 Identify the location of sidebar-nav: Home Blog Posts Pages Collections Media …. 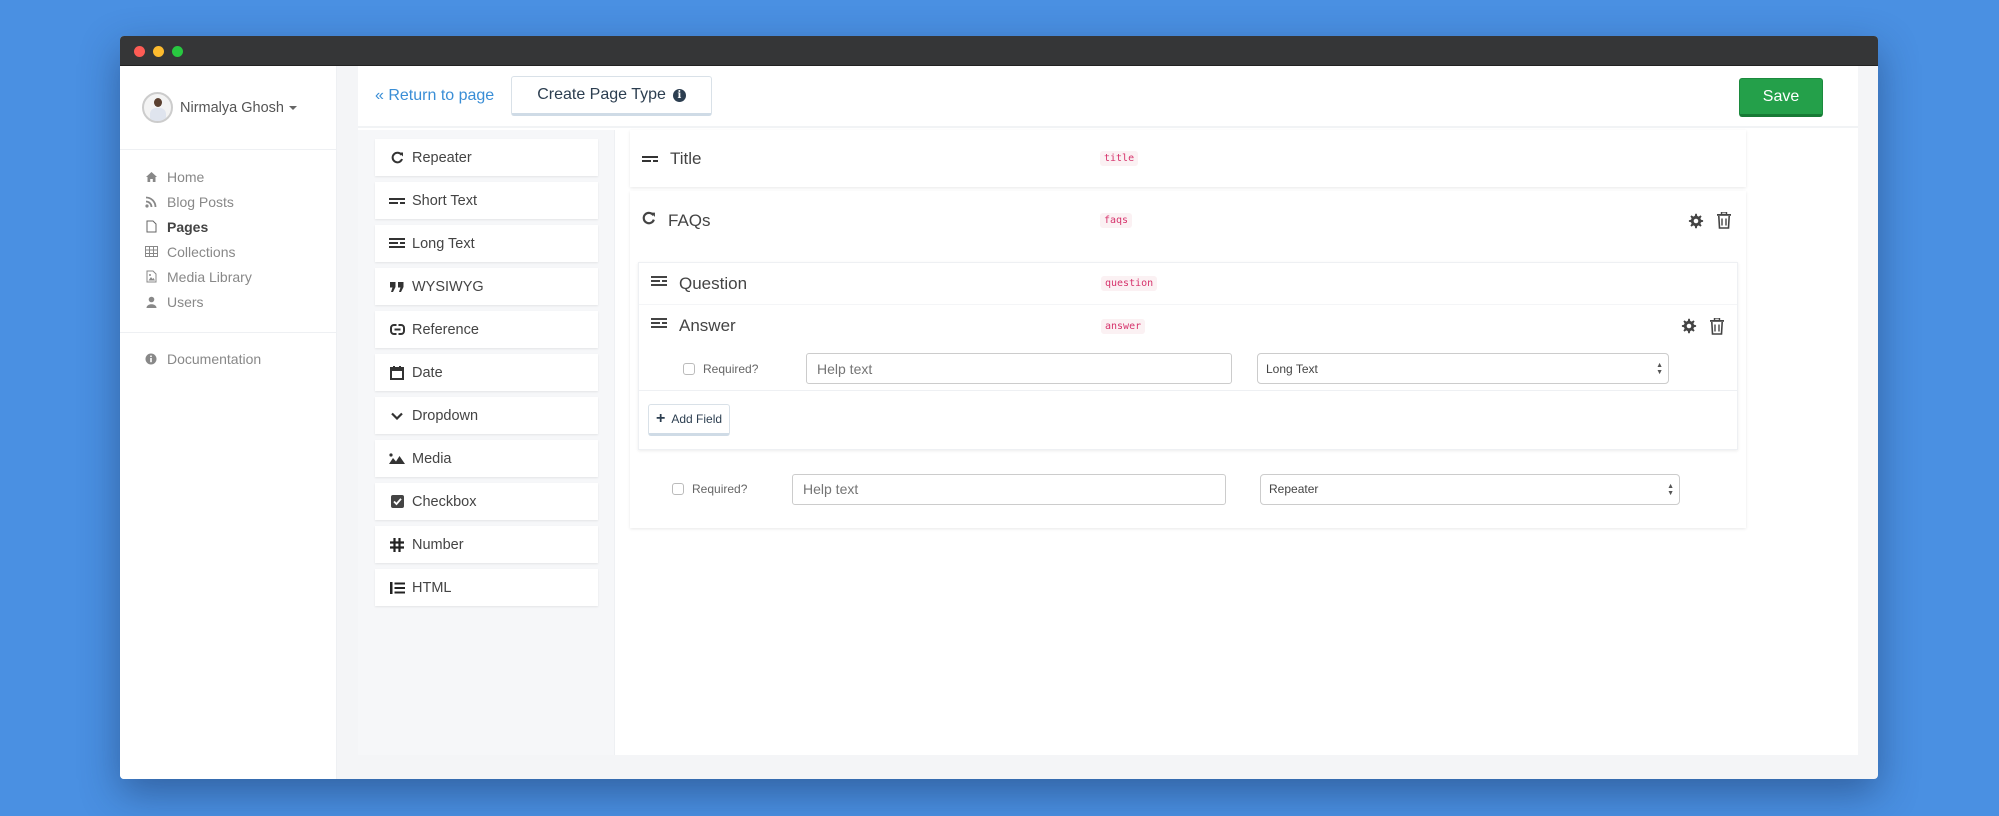
(228, 241).